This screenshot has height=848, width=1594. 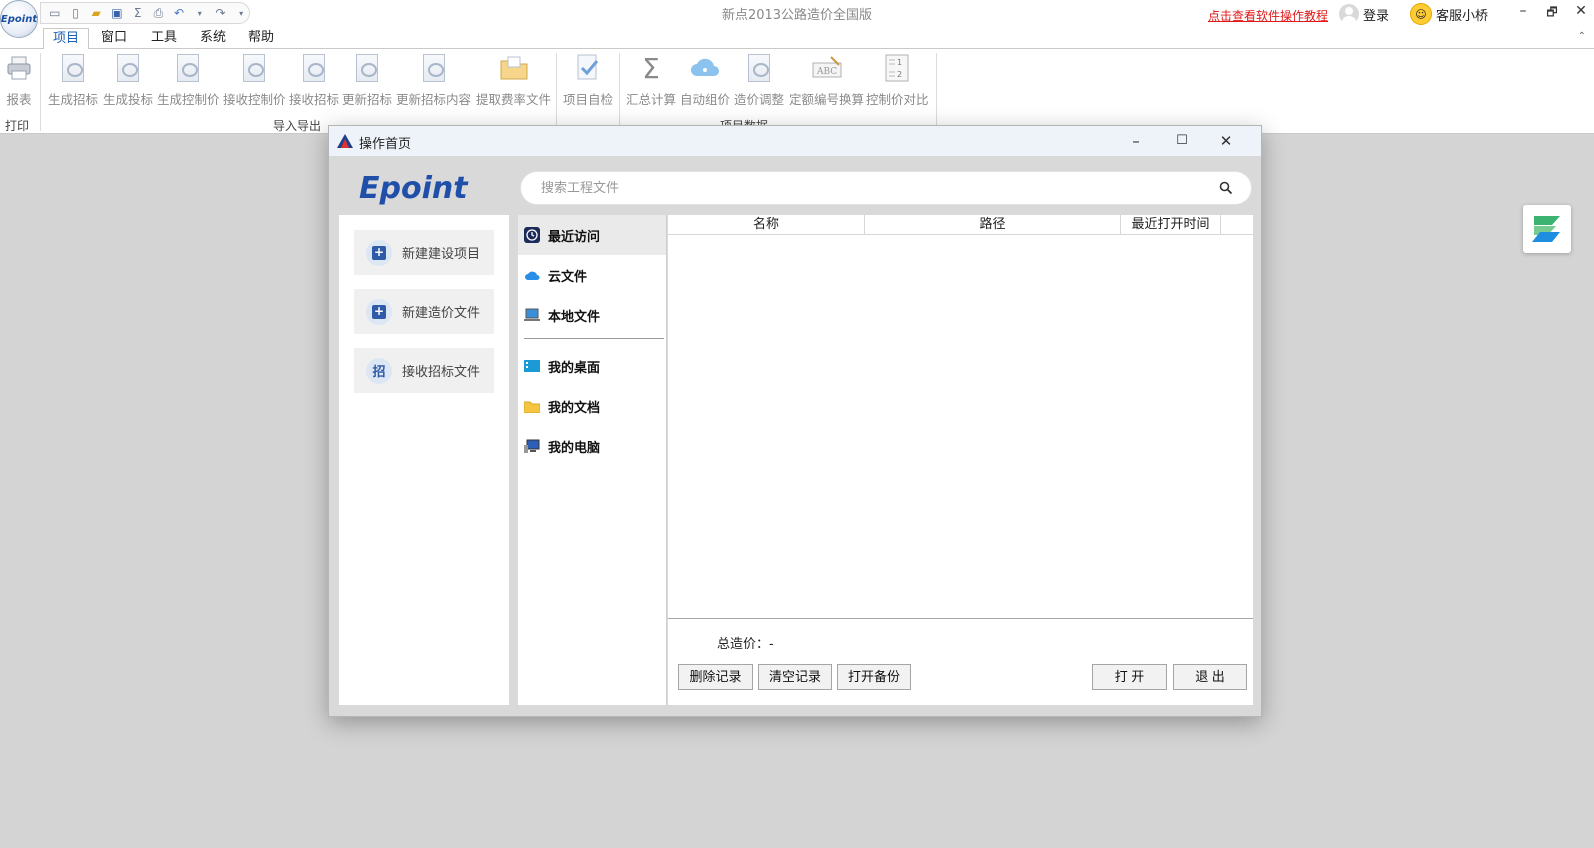 What do you see at coordinates (19, 99) in the screenshot?
I see `report-label: 报表` at bounding box center [19, 99].